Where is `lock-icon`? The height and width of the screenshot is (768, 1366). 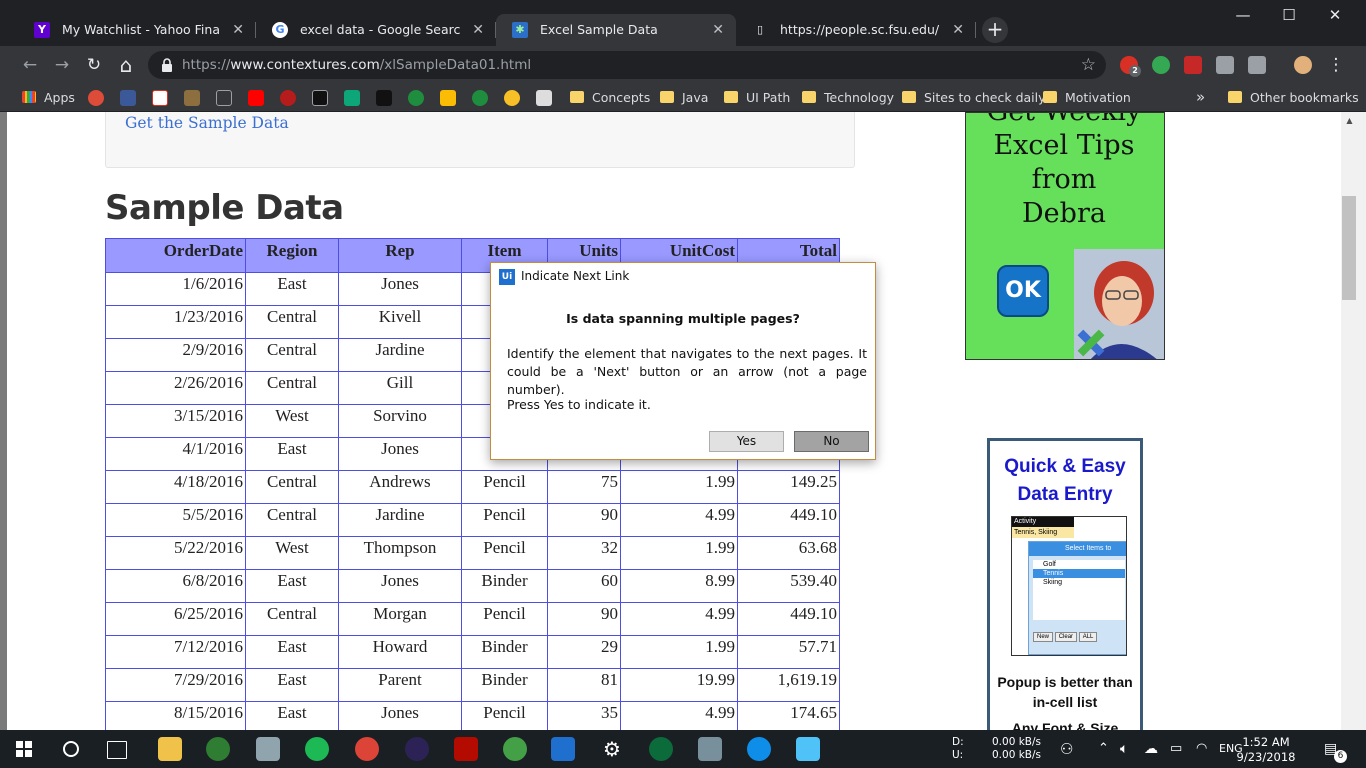 lock-icon is located at coordinates (167, 65).